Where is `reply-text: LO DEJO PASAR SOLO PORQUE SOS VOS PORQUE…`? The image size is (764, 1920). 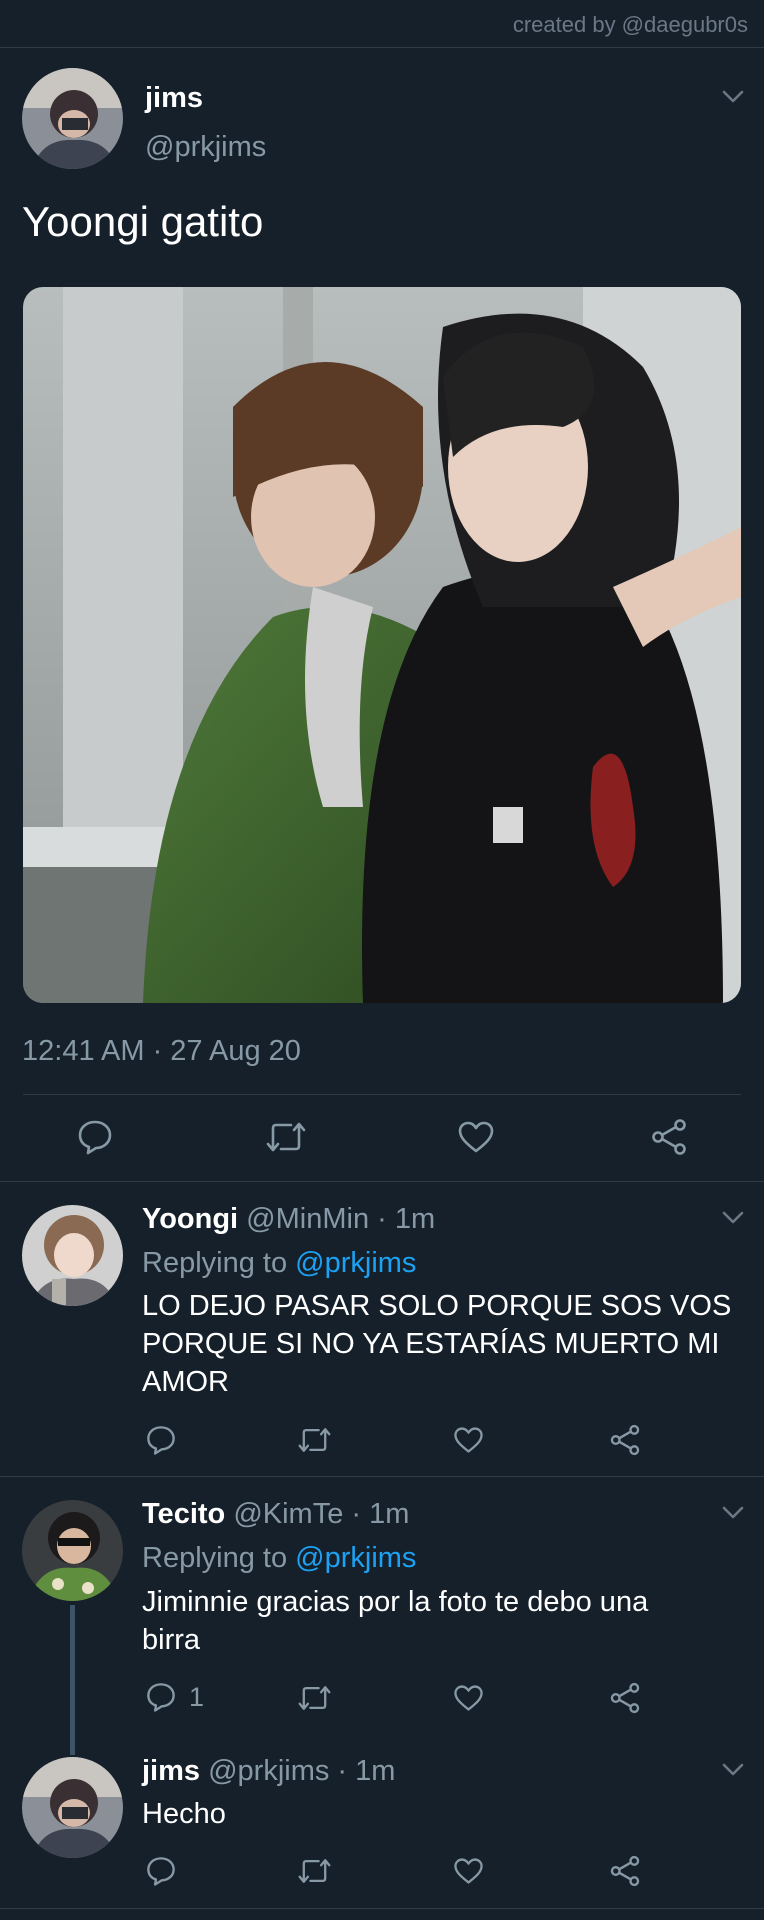 reply-text: LO DEJO PASAR SOLO PORQUE SOS VOS PORQUE… is located at coordinates (436, 1344).